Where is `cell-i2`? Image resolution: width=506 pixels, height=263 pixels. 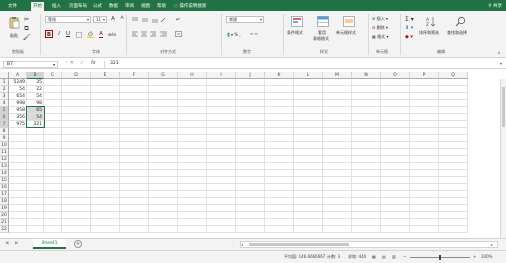 cell-i2 is located at coordinates (221, 89).